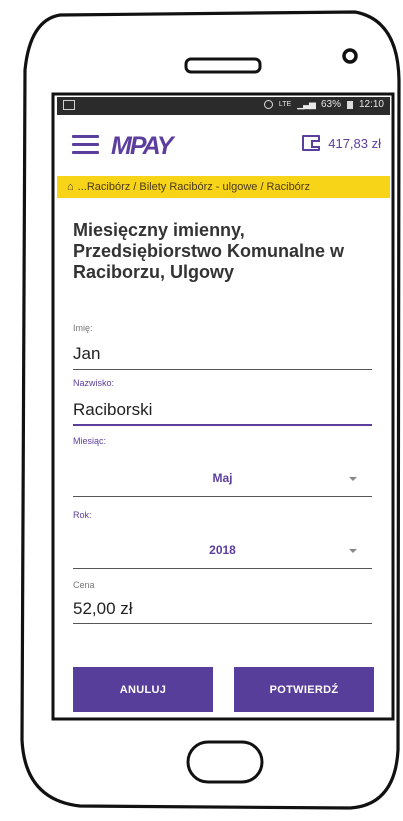 The height and width of the screenshot is (821, 403). I want to click on month-label: Miesiąc:, so click(90, 441).